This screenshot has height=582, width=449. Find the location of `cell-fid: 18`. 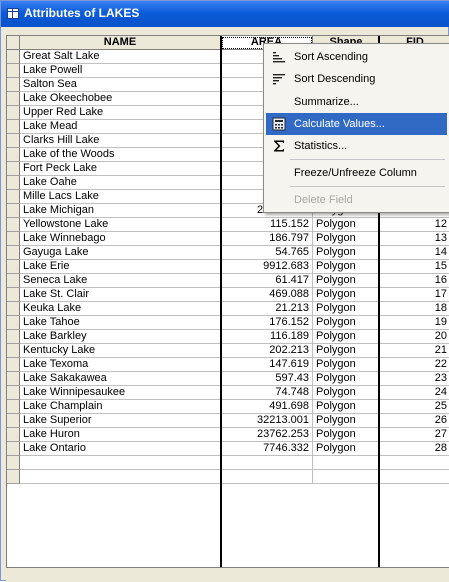

cell-fid: 18 is located at coordinates (414, 309).